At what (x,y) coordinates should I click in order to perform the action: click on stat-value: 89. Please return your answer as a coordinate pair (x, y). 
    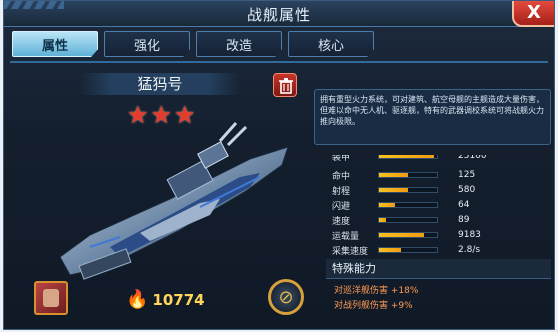
    Looking at the image, I should click on (464, 220).